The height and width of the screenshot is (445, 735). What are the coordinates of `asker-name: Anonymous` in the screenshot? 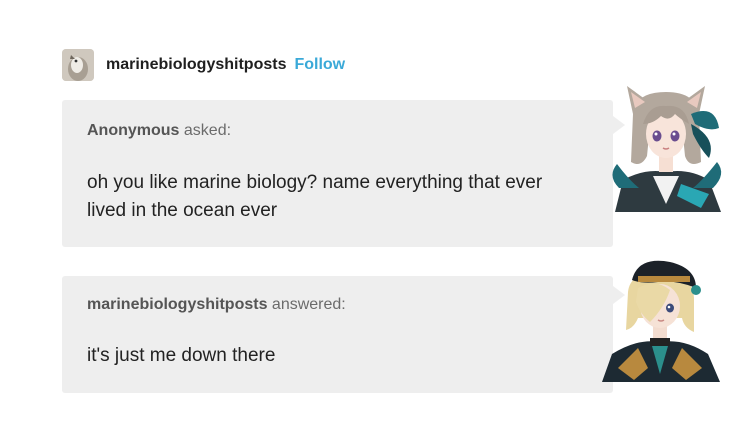 It's located at (133, 130).